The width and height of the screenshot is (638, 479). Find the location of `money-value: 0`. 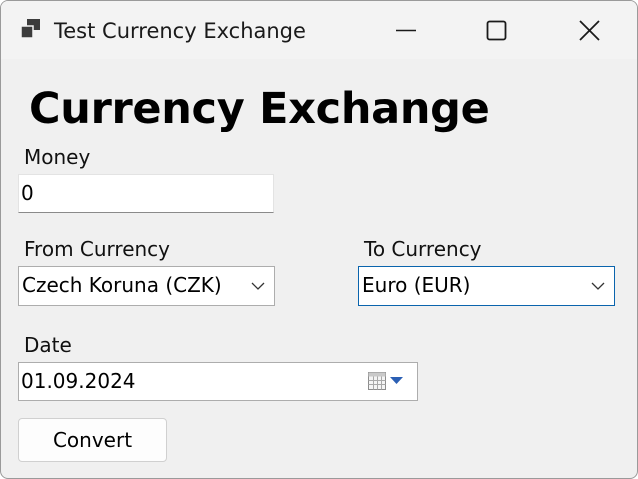

money-value: 0 is located at coordinates (27, 193).